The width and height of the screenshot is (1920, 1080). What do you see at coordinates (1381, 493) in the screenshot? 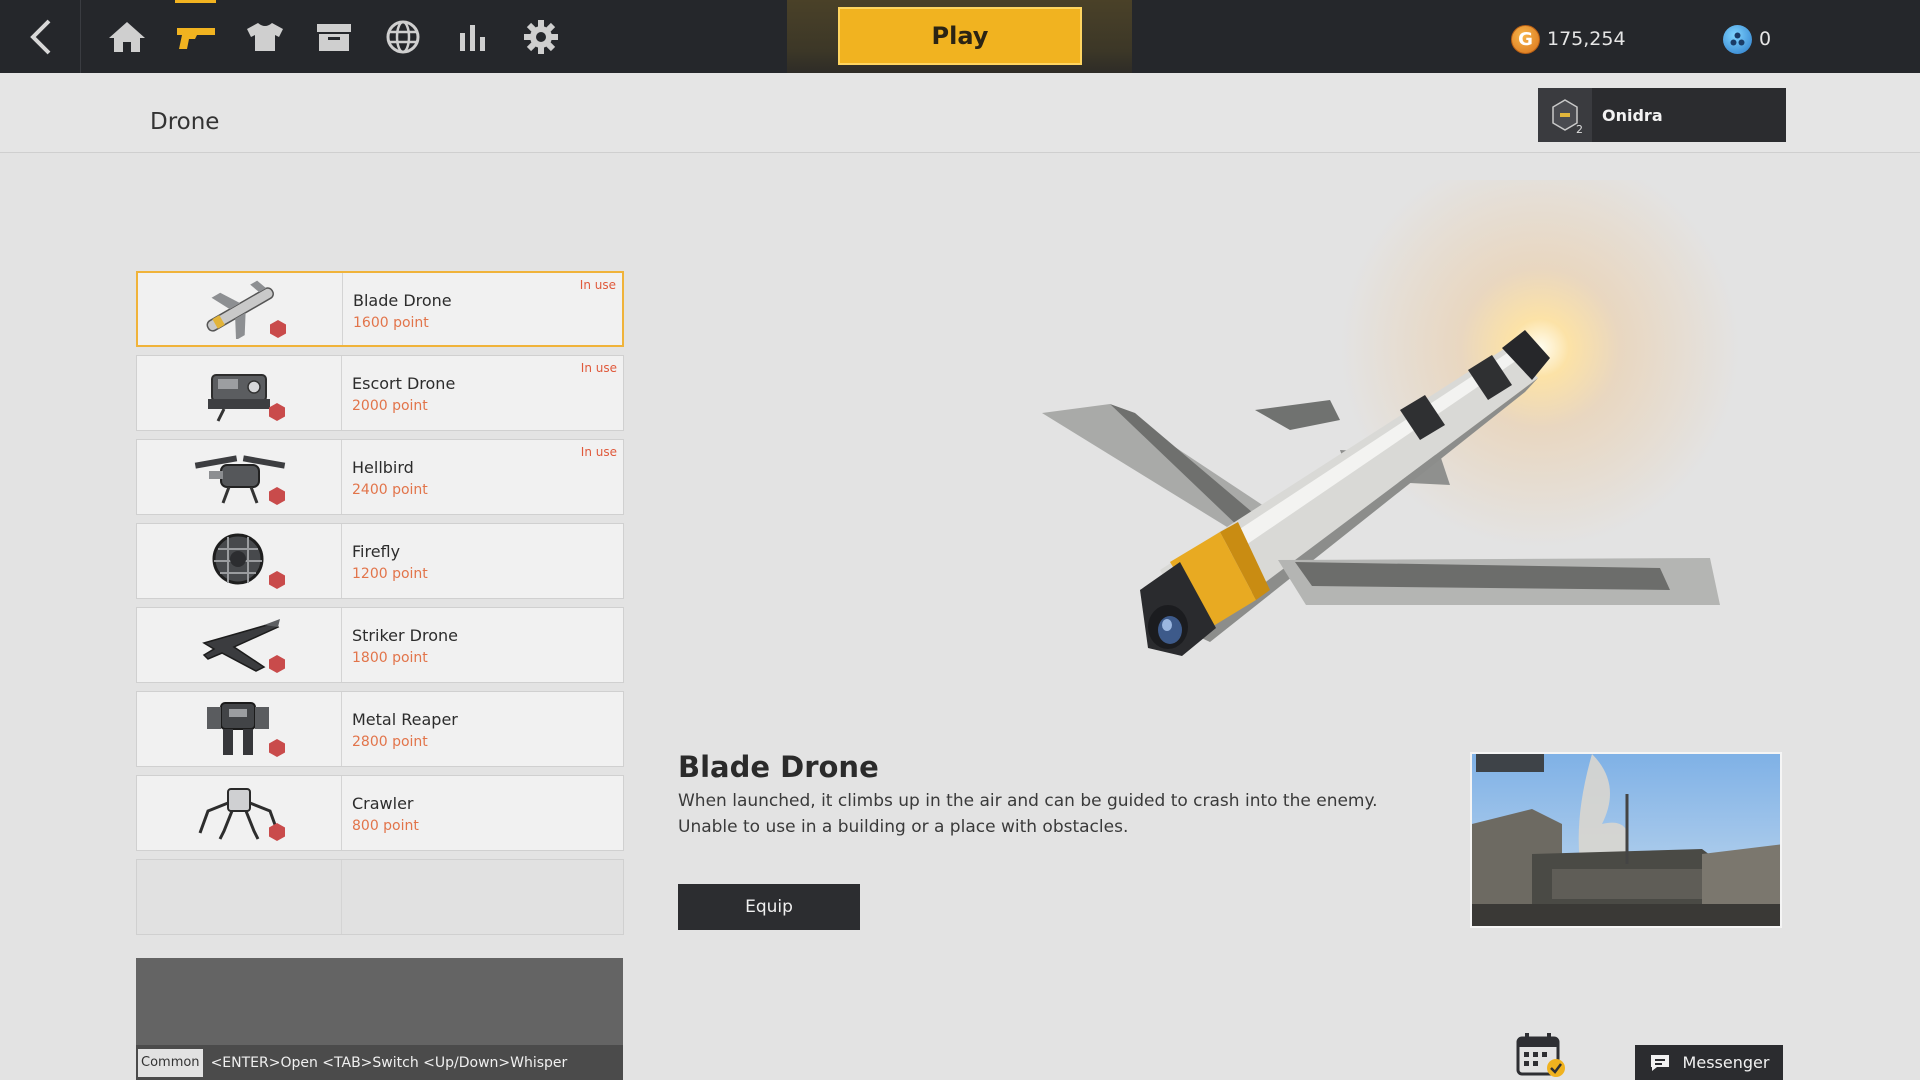
I see `blade-drone-render` at bounding box center [1381, 493].